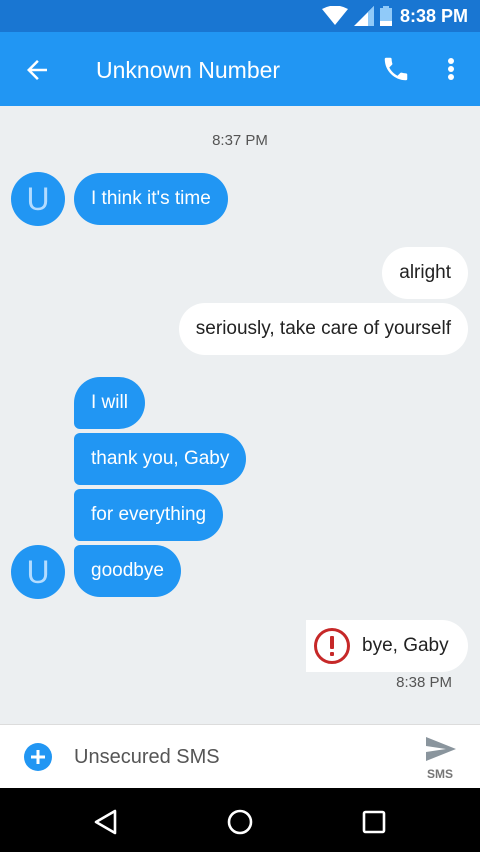  I want to click on plus-icon, so click(38, 757).